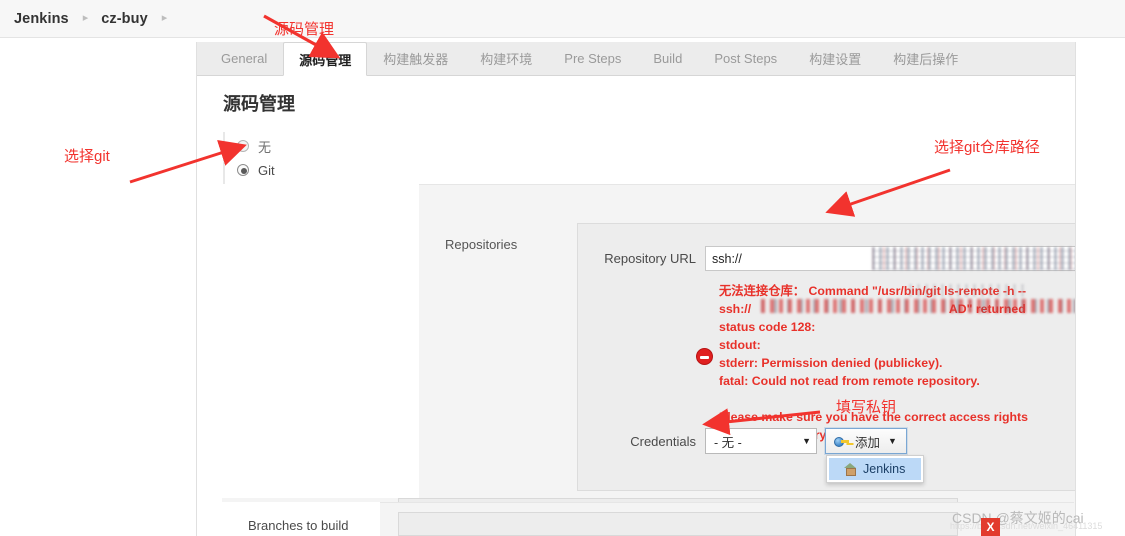  I want to click on repository-url-row: Repository URL ?, so click(826, 258).